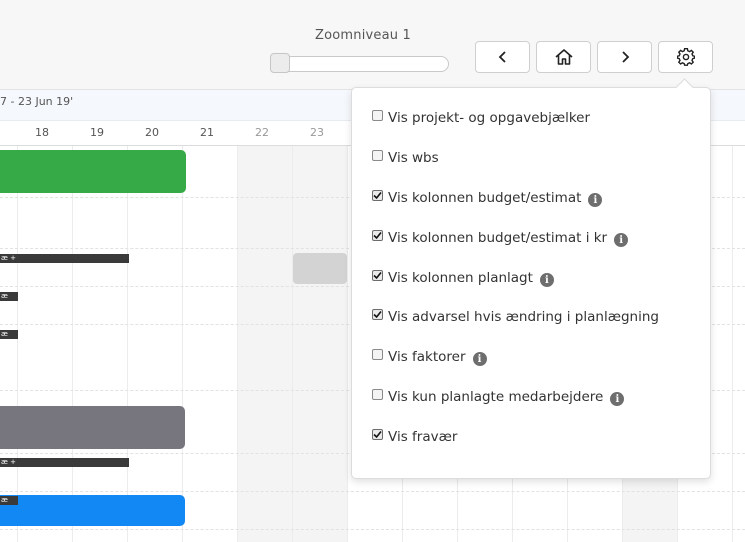  What do you see at coordinates (363, 35) in the screenshot?
I see `zoom-label: Zoomniveau 1` at bounding box center [363, 35].